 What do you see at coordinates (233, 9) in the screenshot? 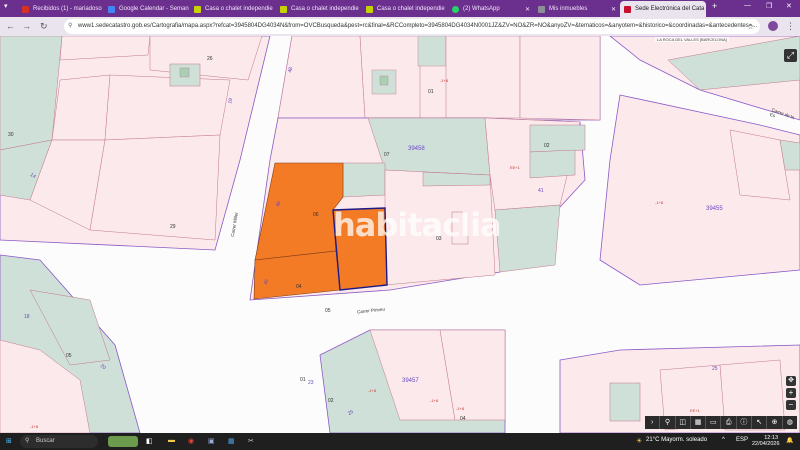
I see `tab-listing-1: Casa o chalet independie✕` at bounding box center [233, 9].